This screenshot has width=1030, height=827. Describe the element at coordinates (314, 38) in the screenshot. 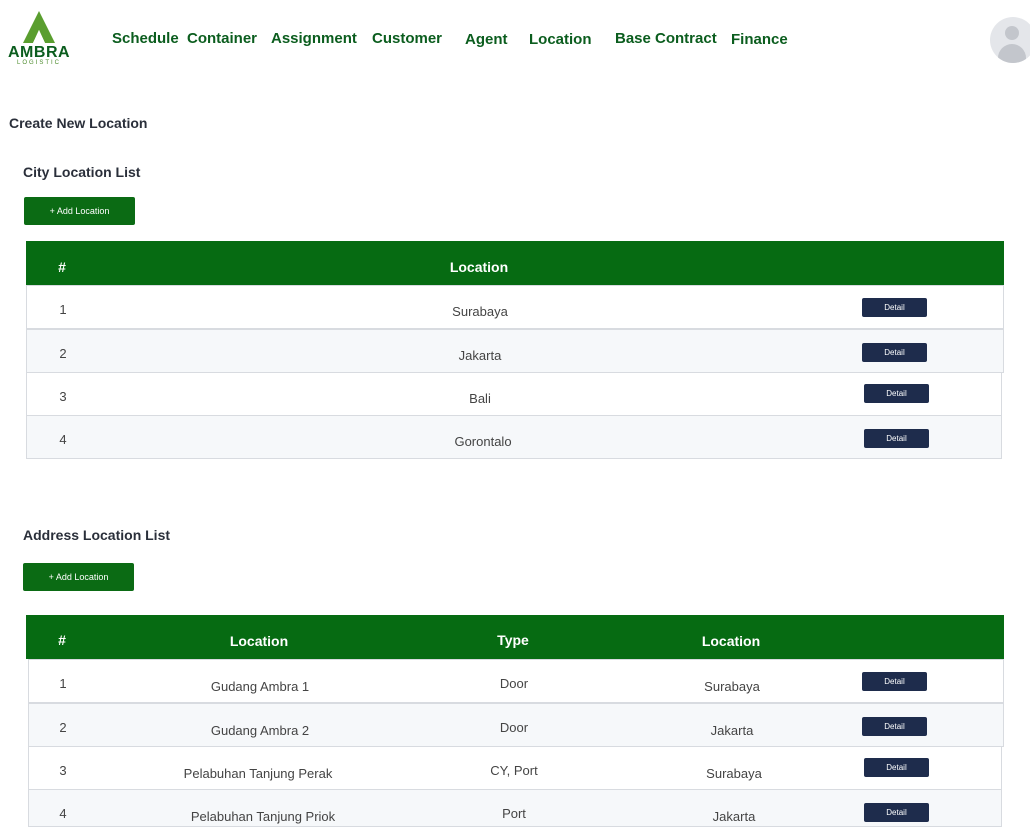

I see `nav-assignment: Assignment` at that location.